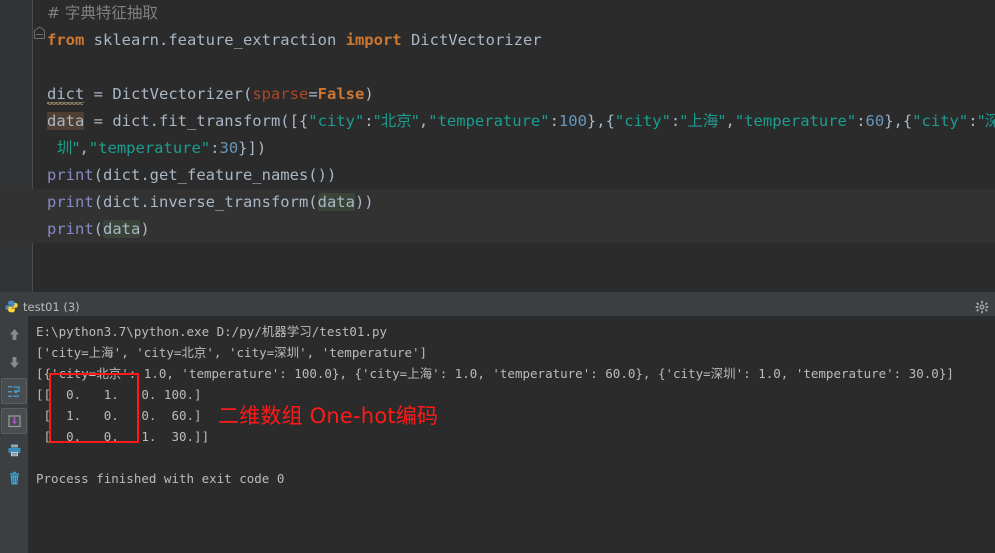  What do you see at coordinates (373, 40) in the screenshot?
I see `code-token: import` at bounding box center [373, 40].